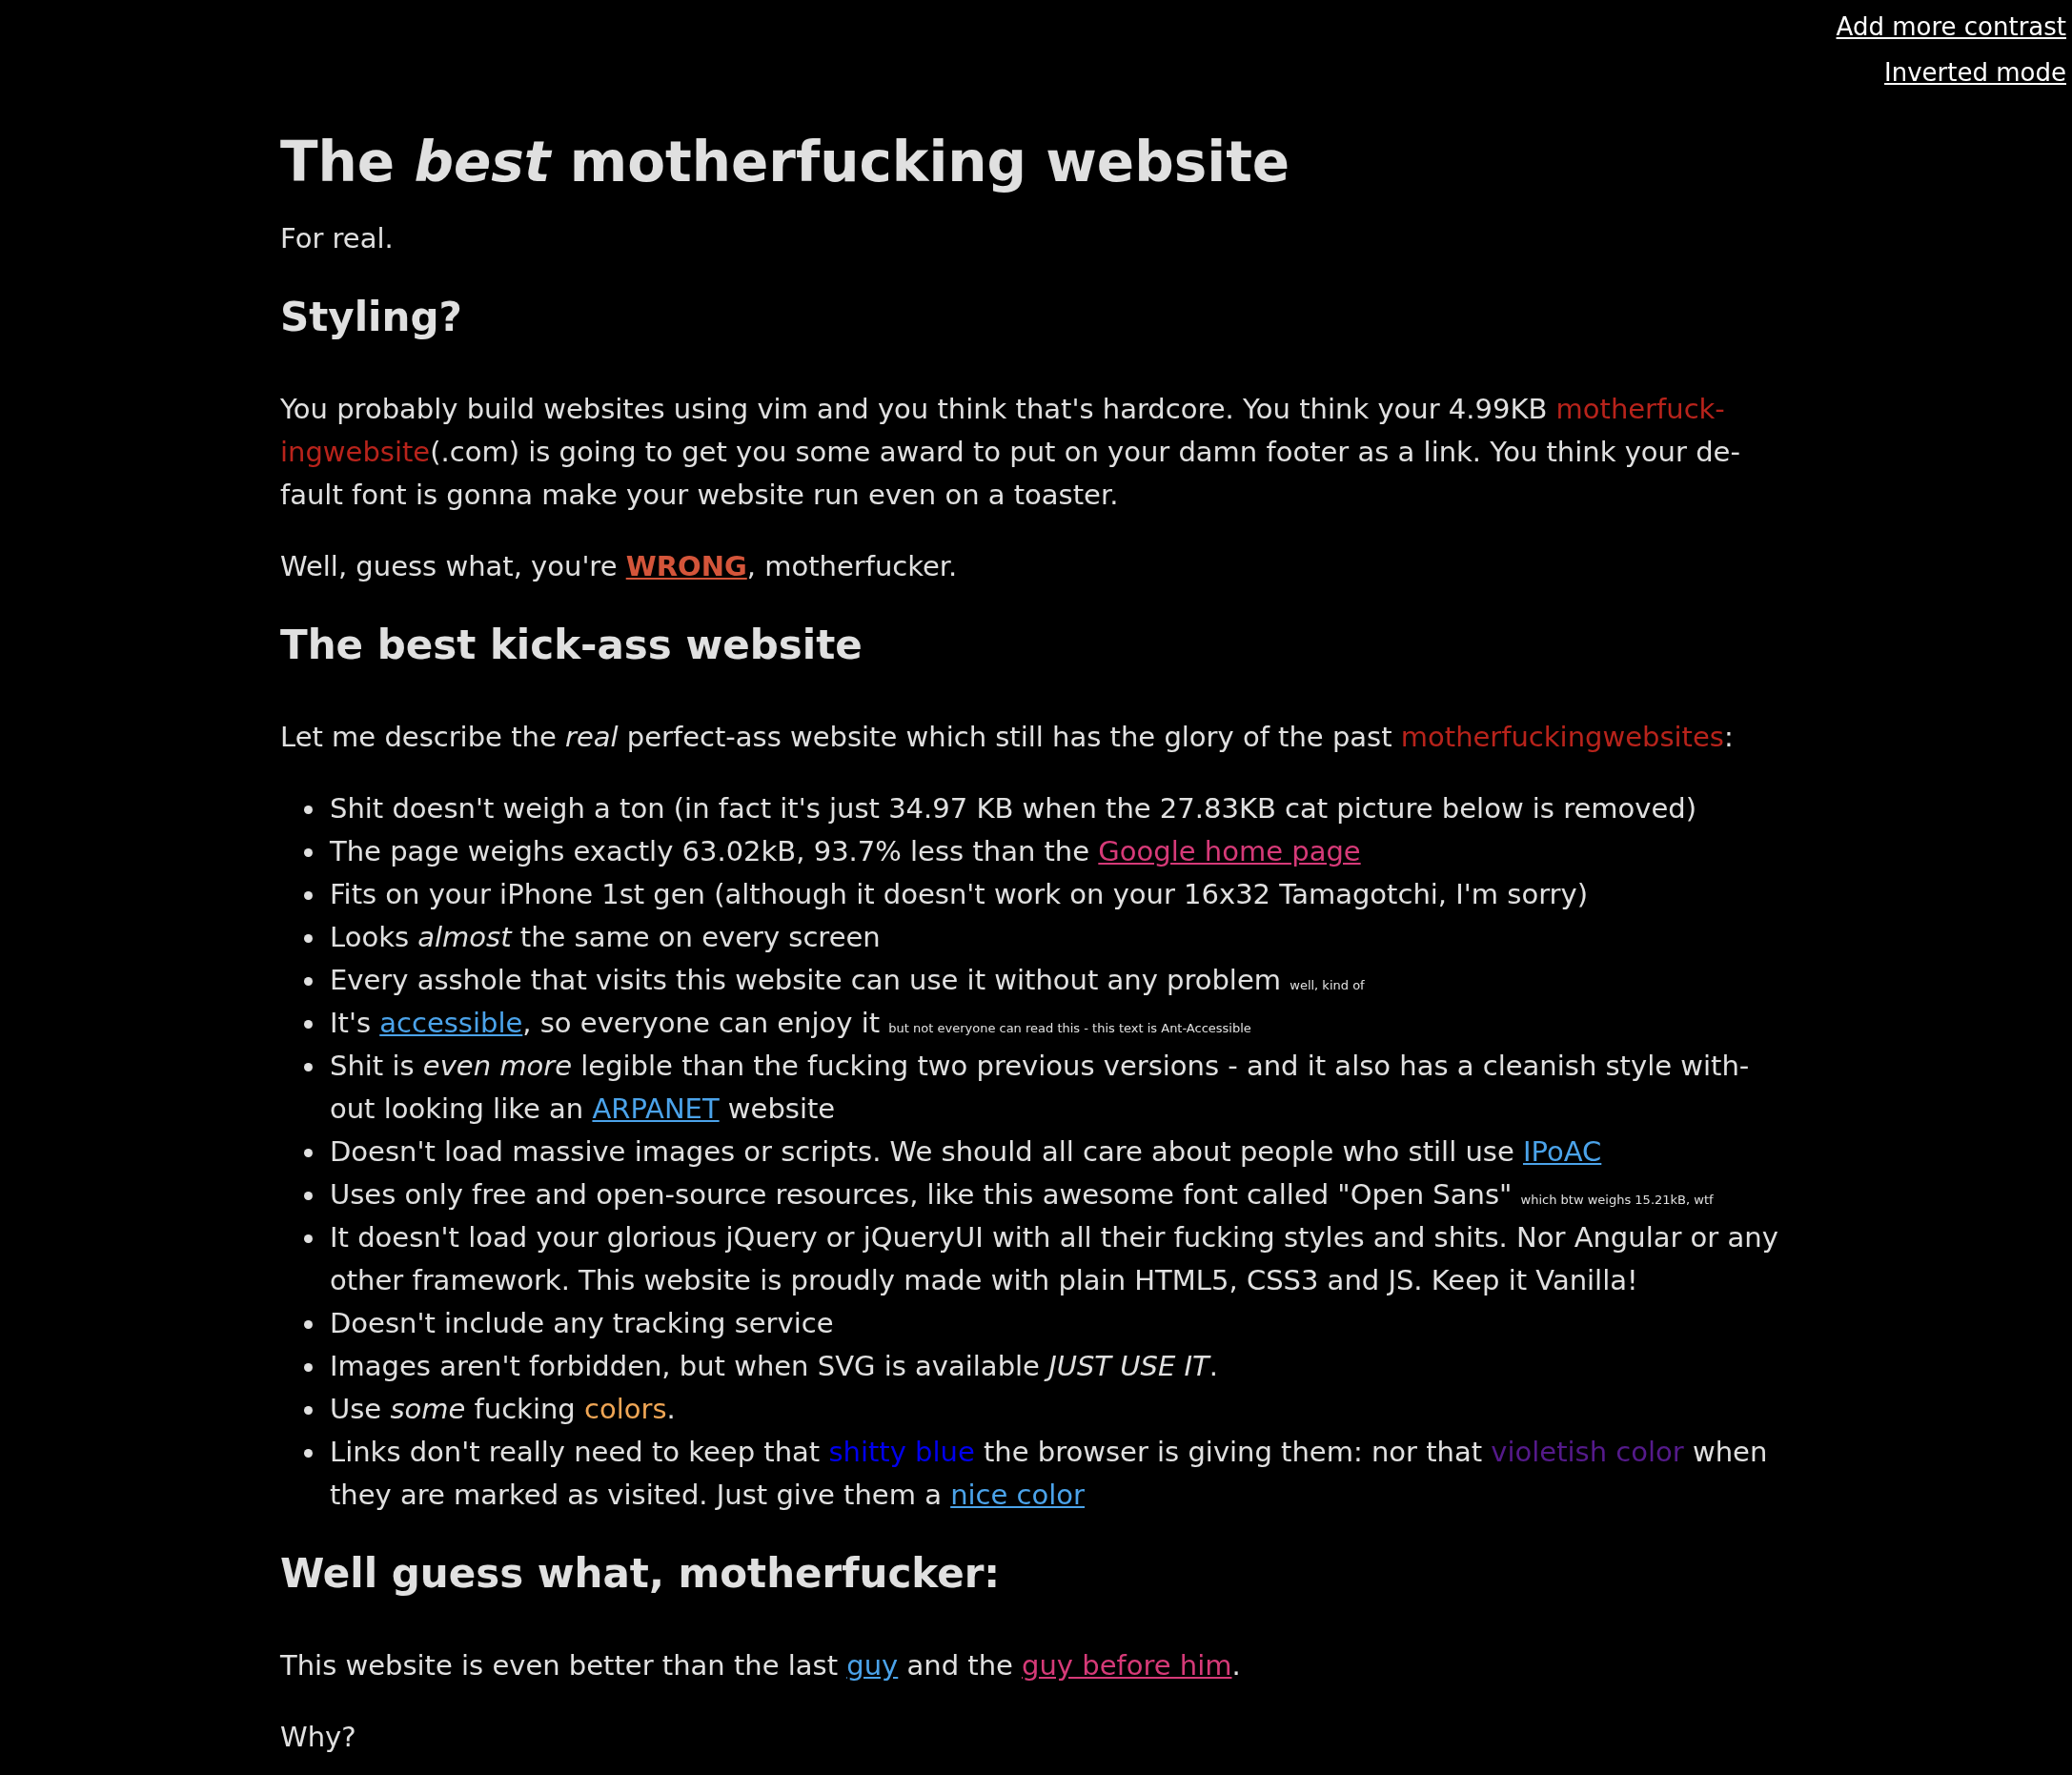  Describe the element at coordinates (582, 1323) in the screenshot. I see `list-item-text: Doesn't include any tracking service` at that location.